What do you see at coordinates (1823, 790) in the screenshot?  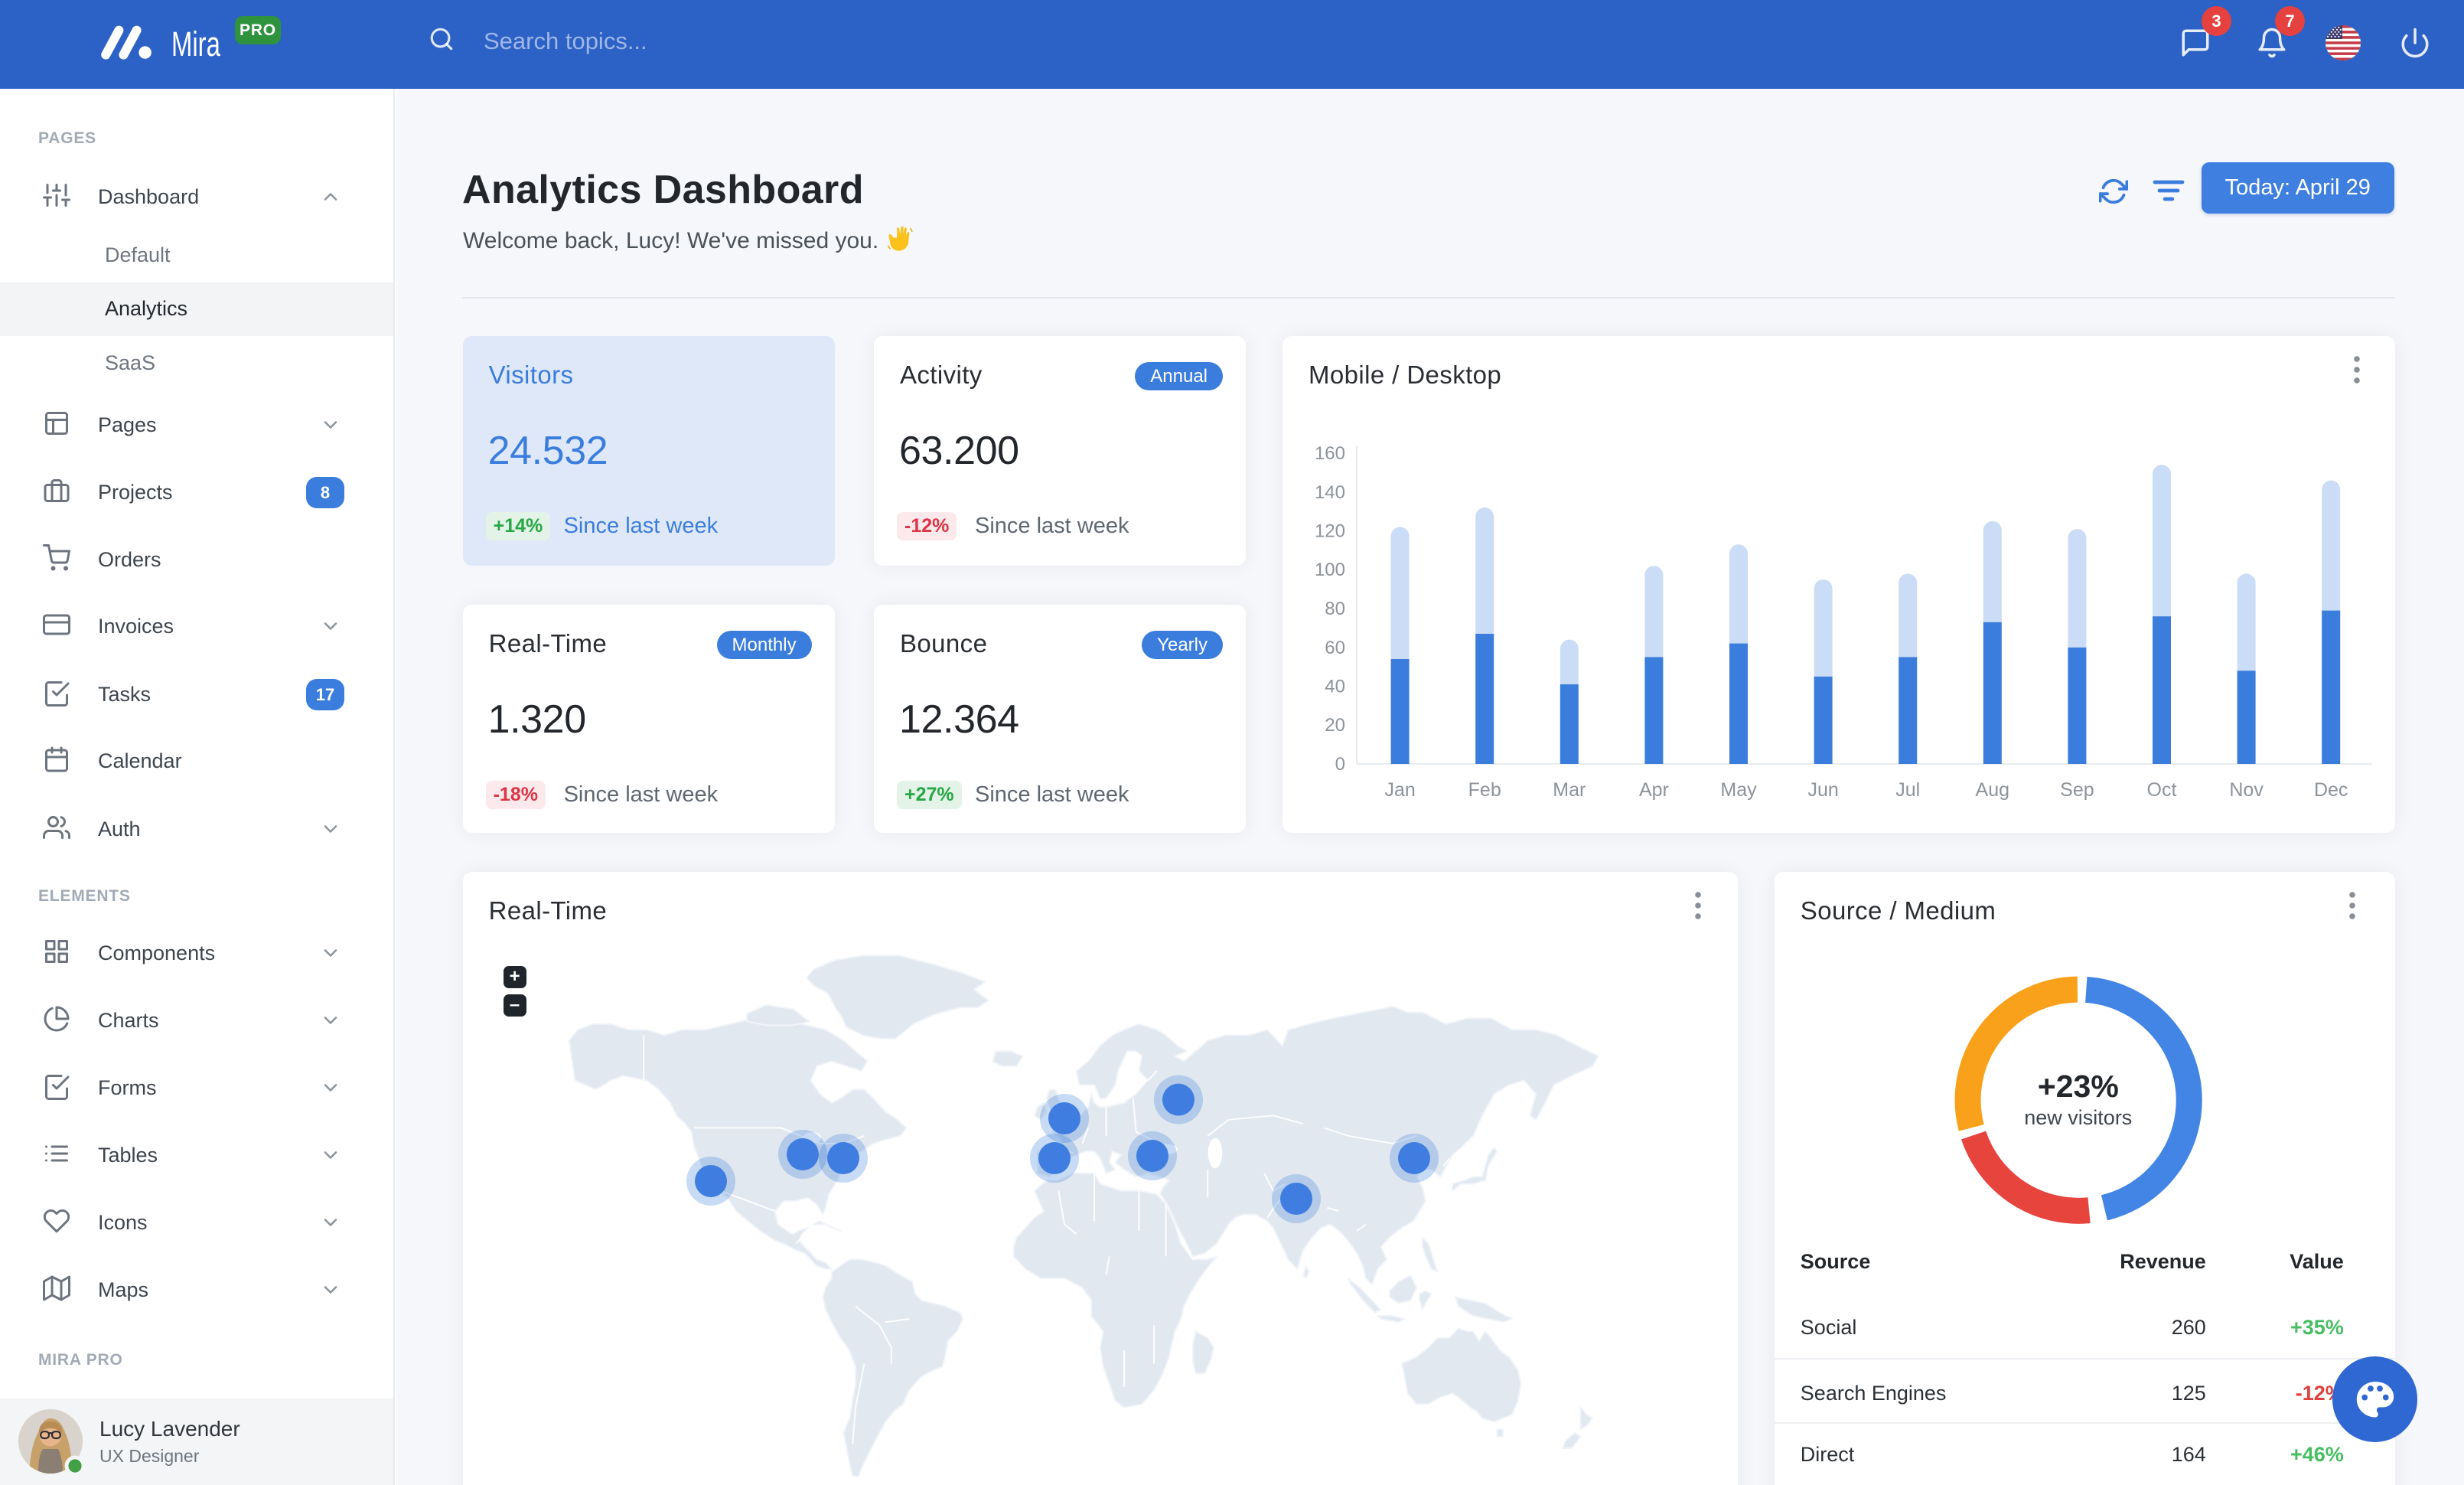 I see `svg-text: Jun` at bounding box center [1823, 790].